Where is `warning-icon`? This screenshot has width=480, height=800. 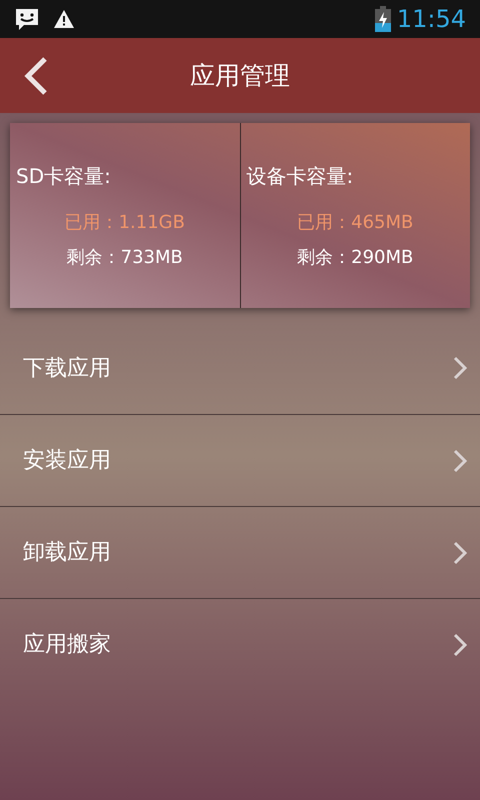
warning-icon is located at coordinates (64, 19).